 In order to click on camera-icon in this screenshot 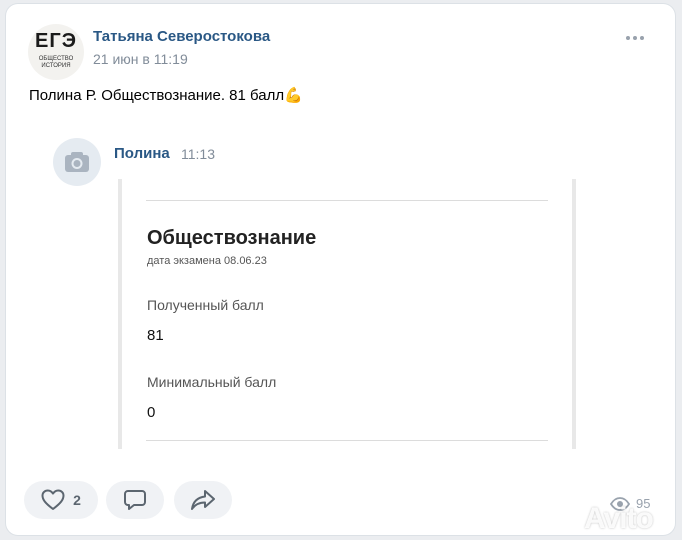, I will do `click(77, 162)`.